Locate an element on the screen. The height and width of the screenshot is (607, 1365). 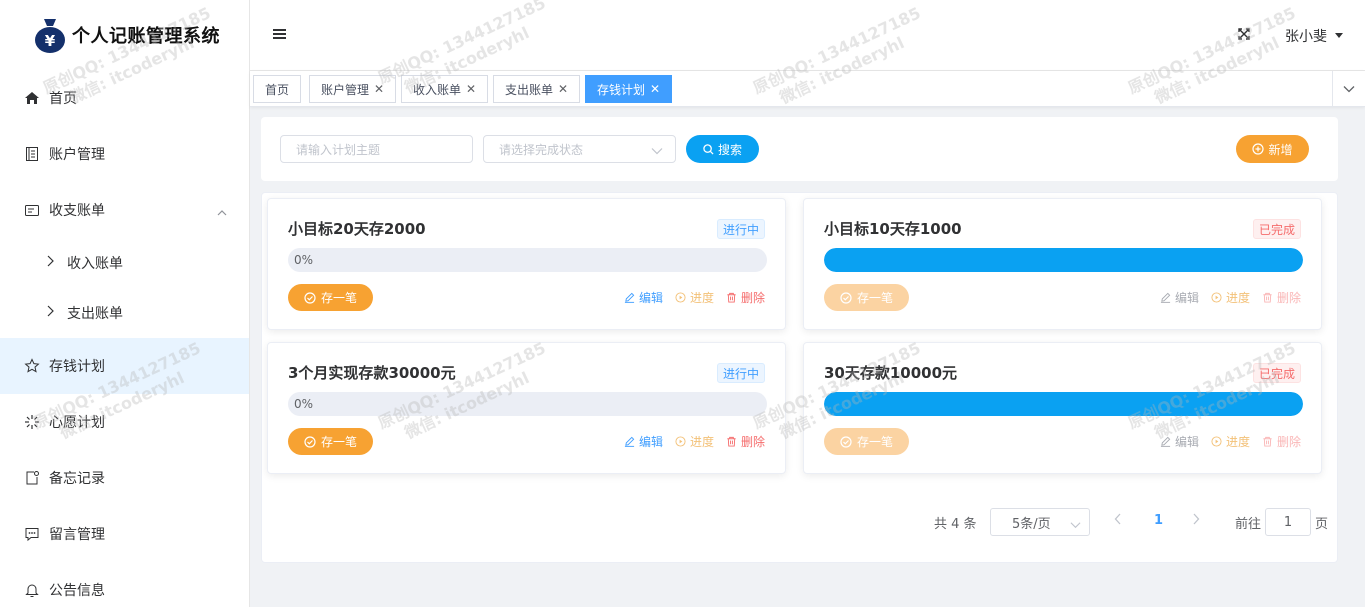
menu-toggle-icon is located at coordinates (279, 34).